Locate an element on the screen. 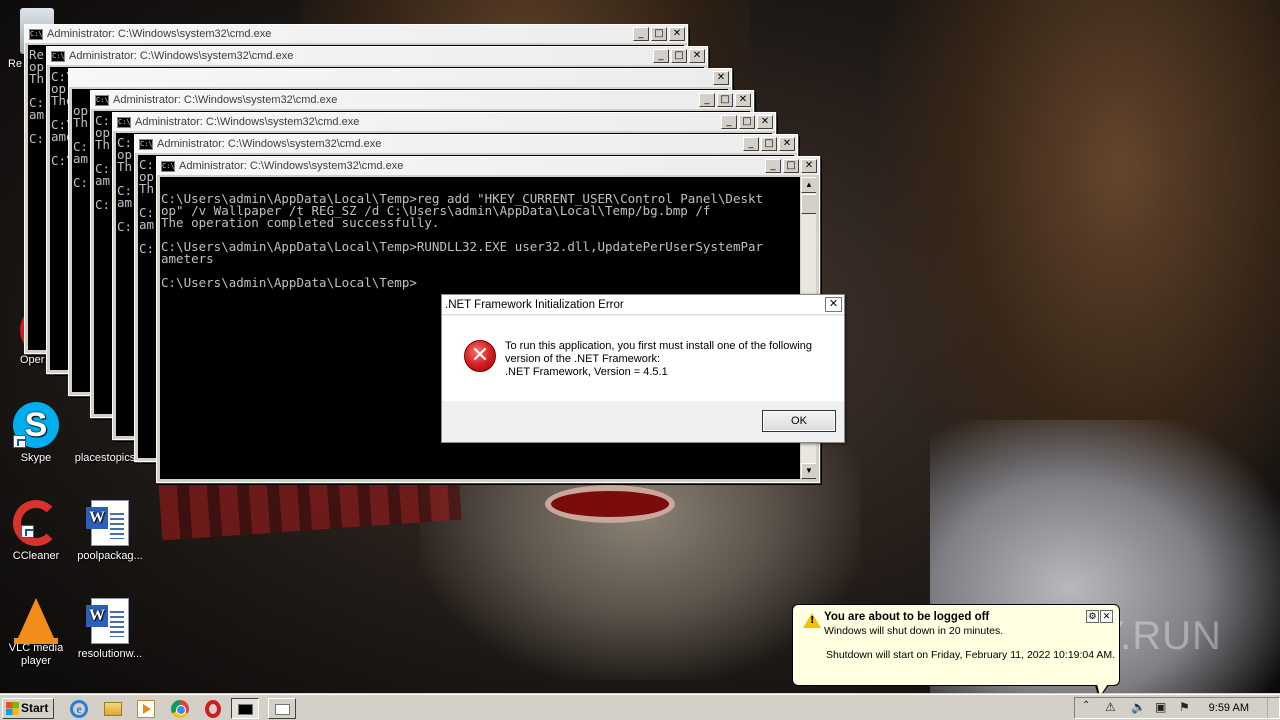 The width and height of the screenshot is (1280, 720). ie-icon: e is located at coordinates (79, 709).